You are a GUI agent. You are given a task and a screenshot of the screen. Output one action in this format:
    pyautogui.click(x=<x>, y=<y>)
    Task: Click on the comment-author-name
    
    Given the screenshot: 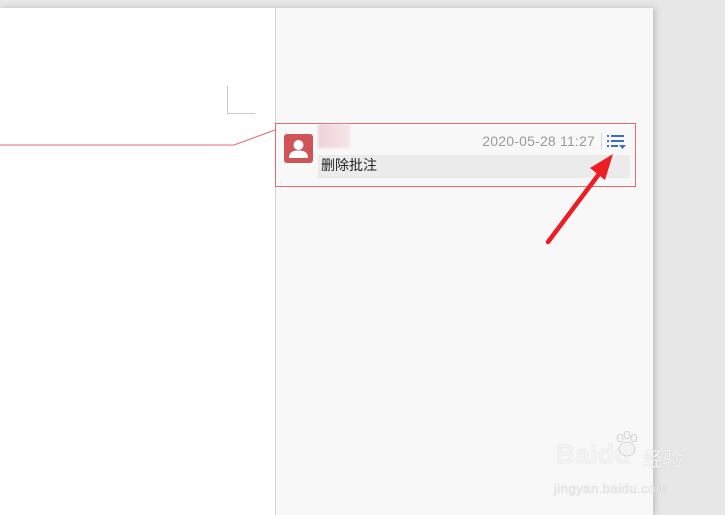 What is the action you would take?
    pyautogui.click(x=334, y=136)
    